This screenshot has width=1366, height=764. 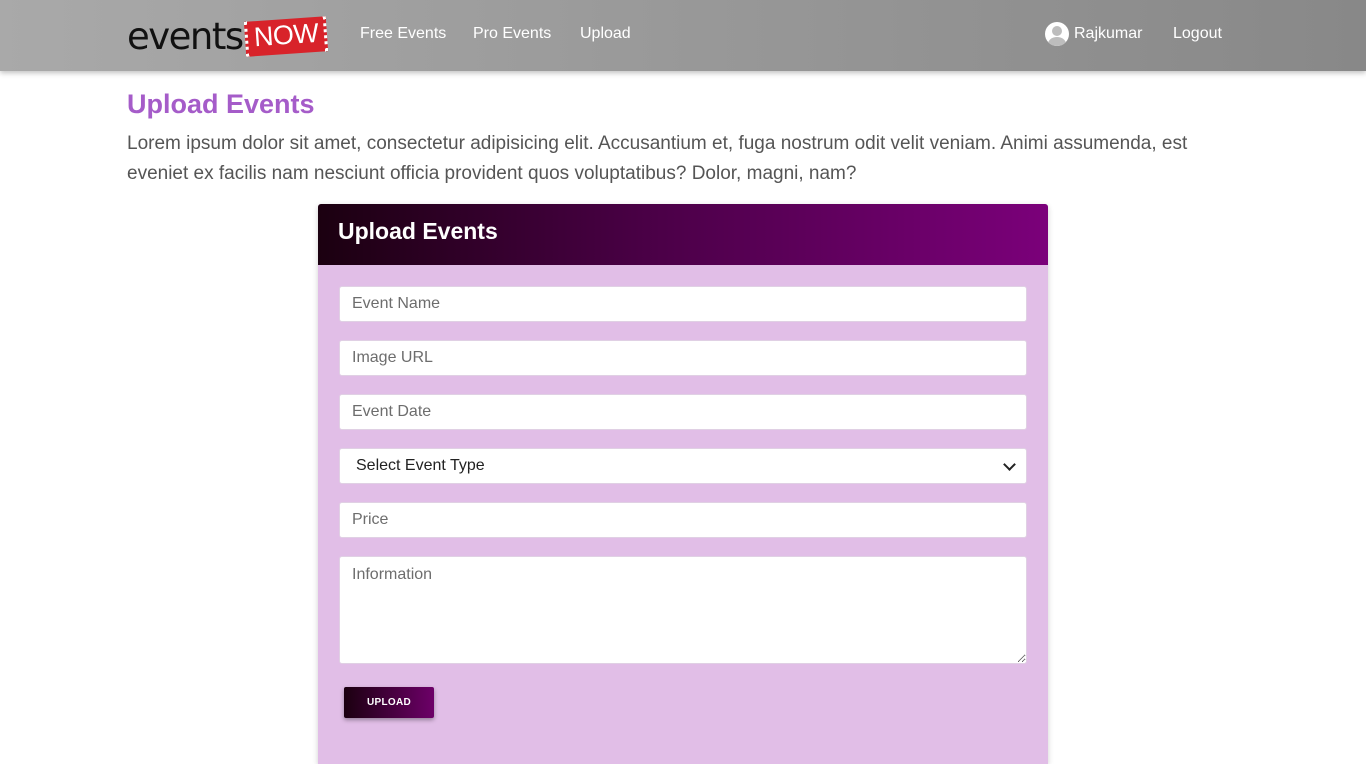 What do you see at coordinates (683, 358) in the screenshot?
I see `image-url-input` at bounding box center [683, 358].